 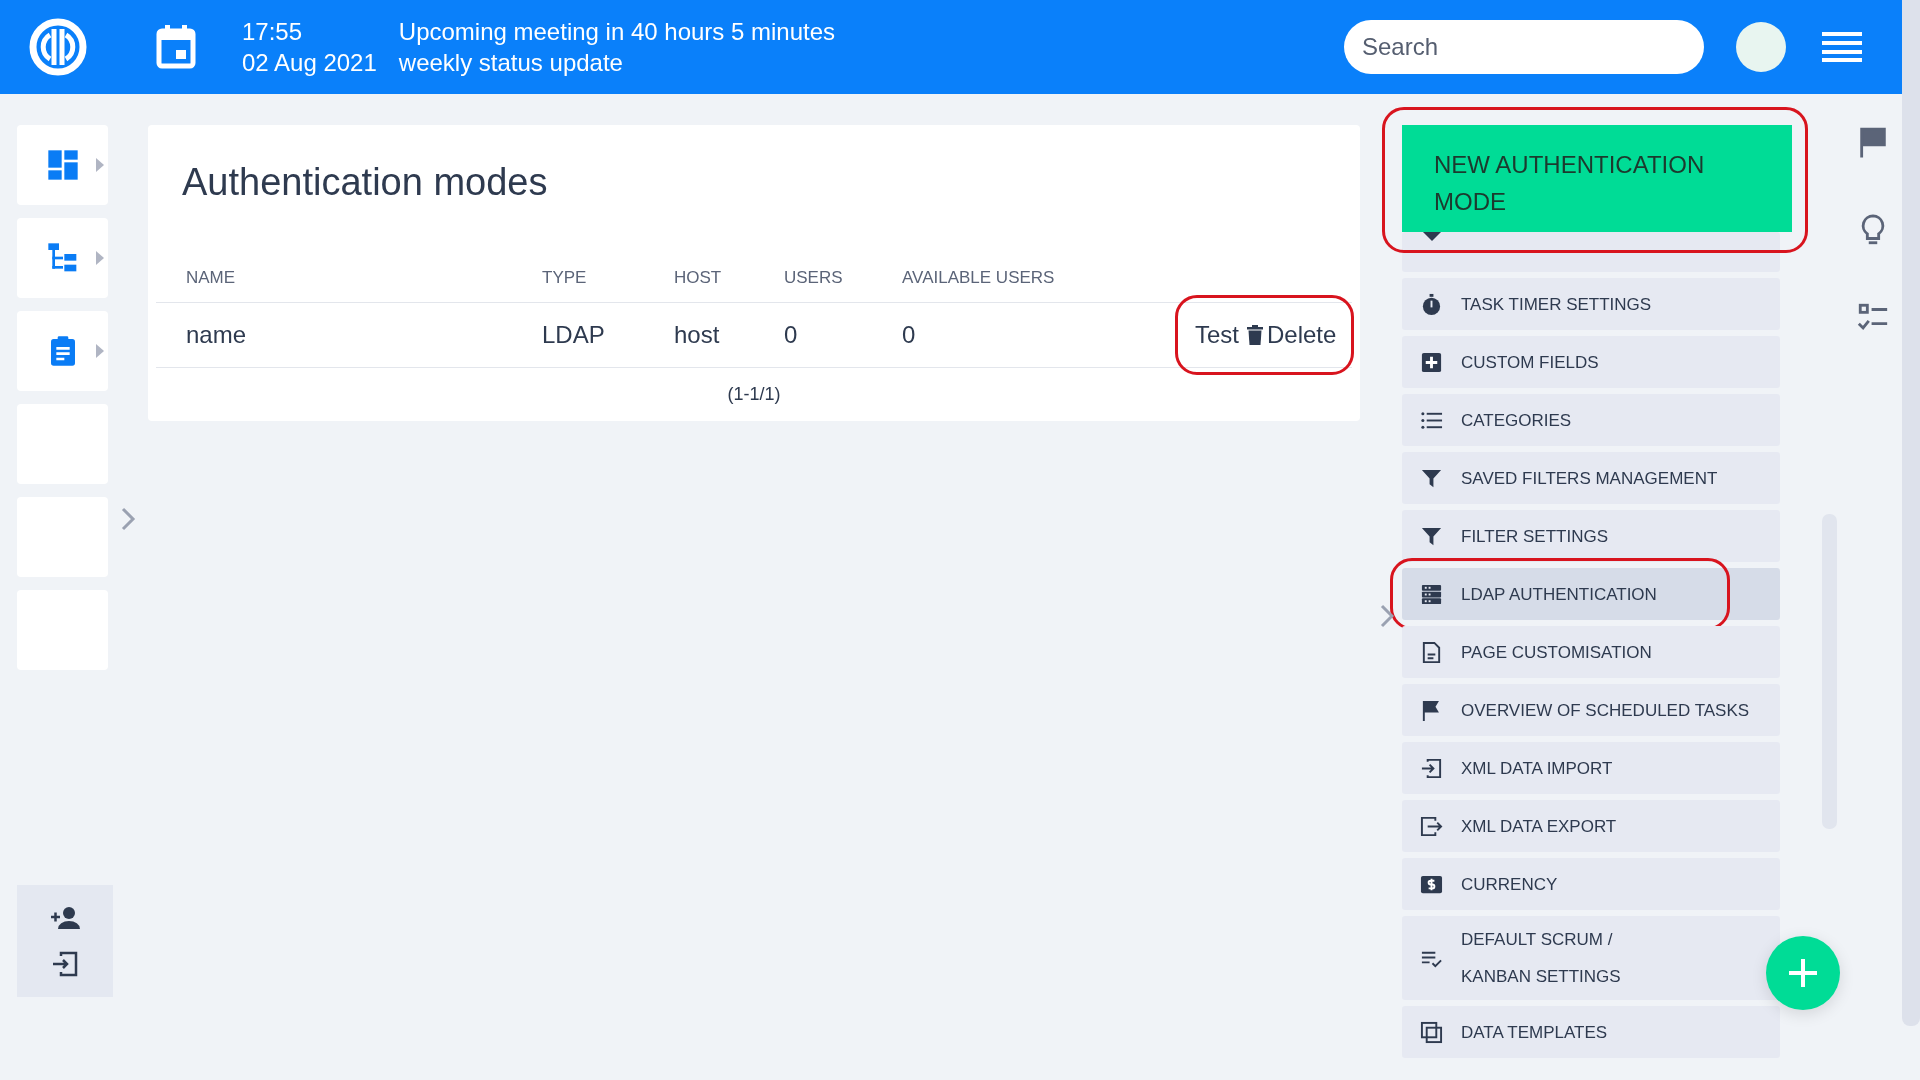 What do you see at coordinates (1431, 594) in the screenshot?
I see `server-icon` at bounding box center [1431, 594].